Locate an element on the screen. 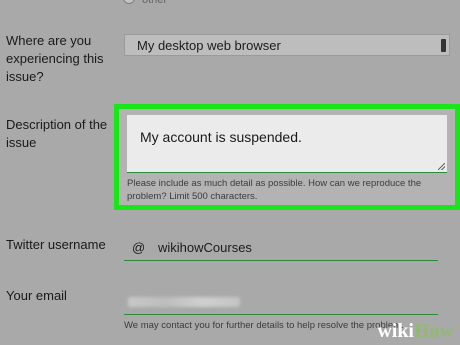 Image resolution: width=460 pixels, height=345 pixels. resize-grip-icon is located at coordinates (441, 166).